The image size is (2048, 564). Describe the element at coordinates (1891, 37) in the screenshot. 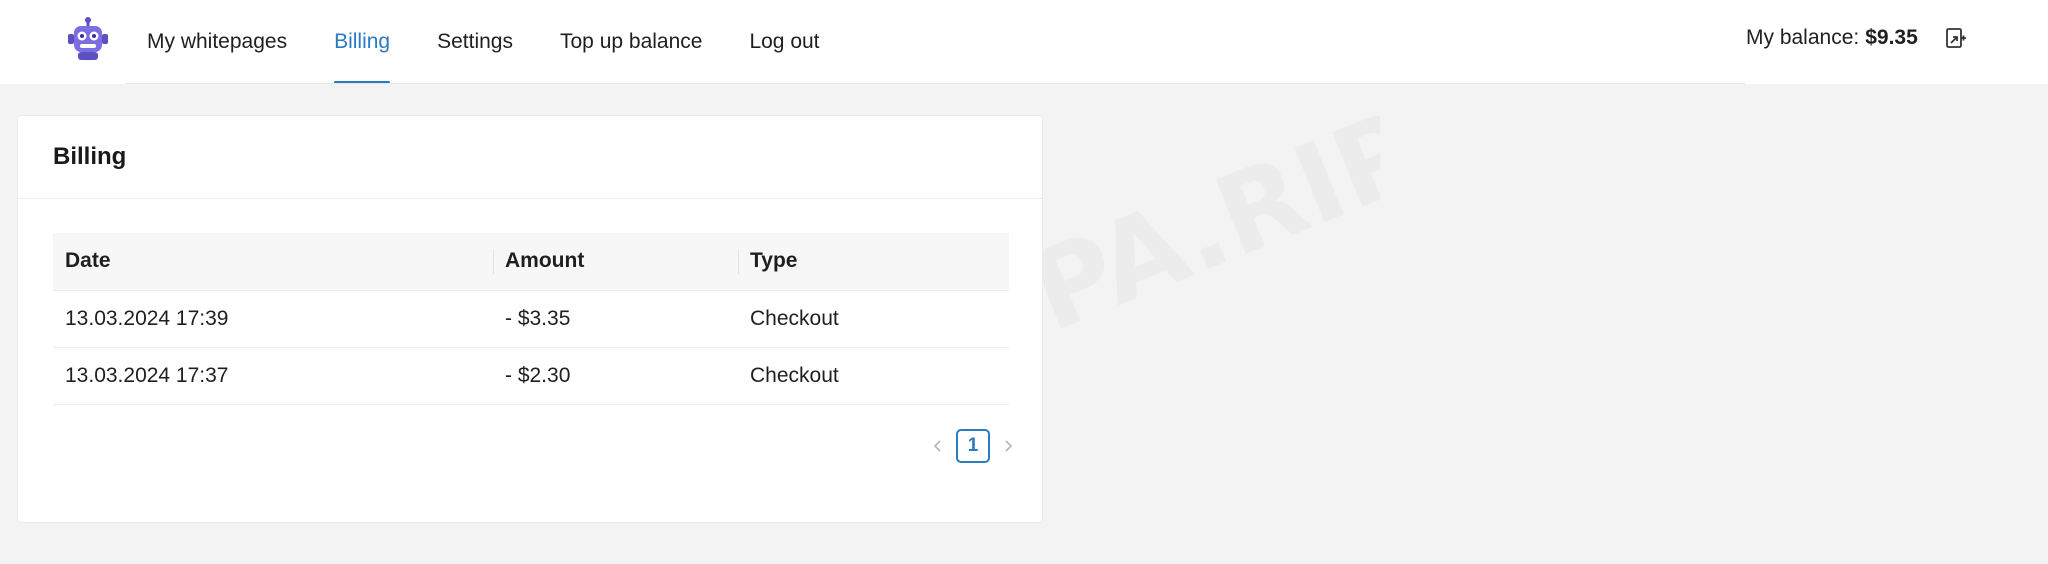

I see `balance-value: $9.35` at that location.